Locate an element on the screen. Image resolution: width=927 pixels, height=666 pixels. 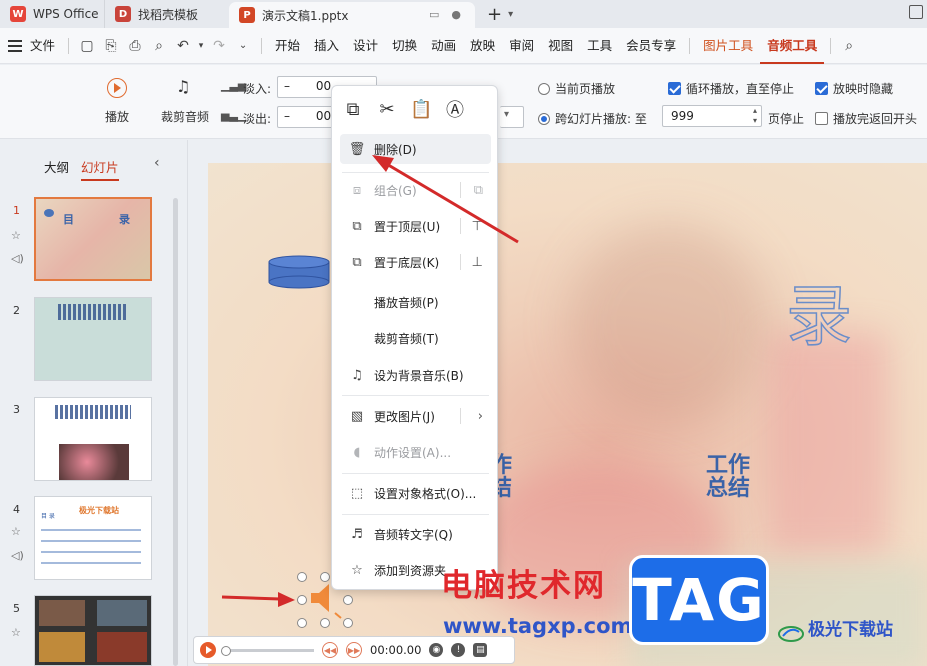
fade-out-minus: – is located at coordinates (287, 116).